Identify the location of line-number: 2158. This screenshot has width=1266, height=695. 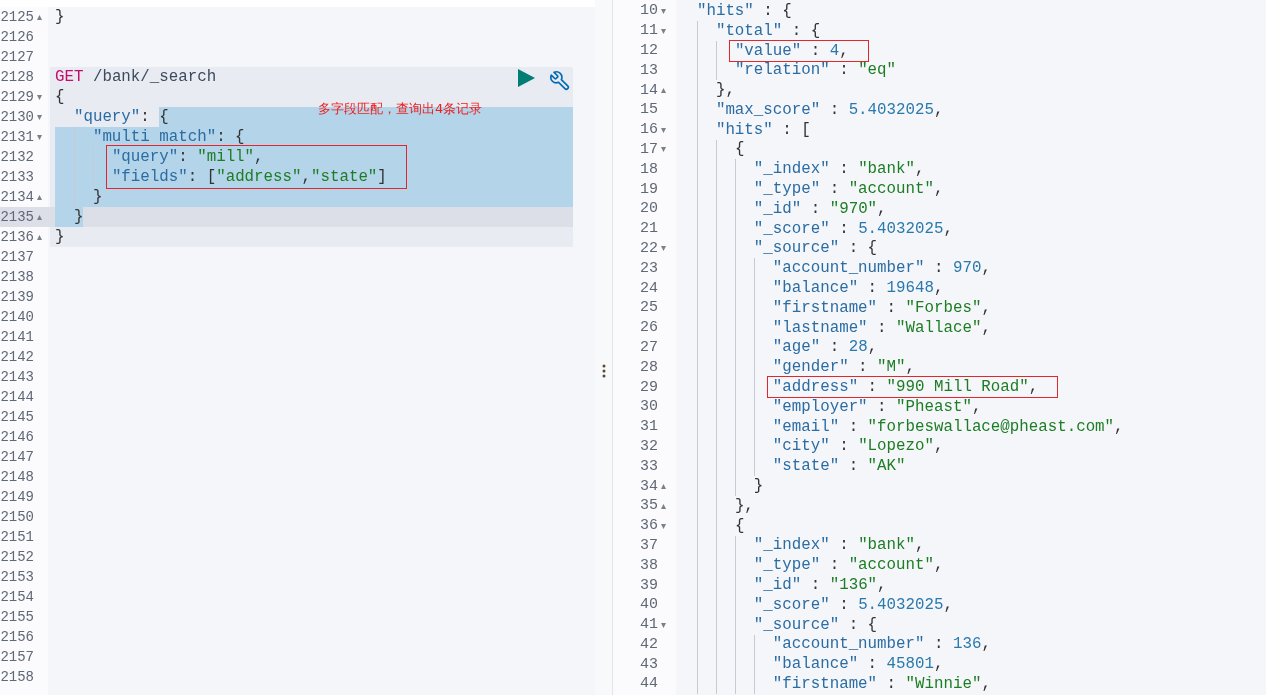
(17, 677).